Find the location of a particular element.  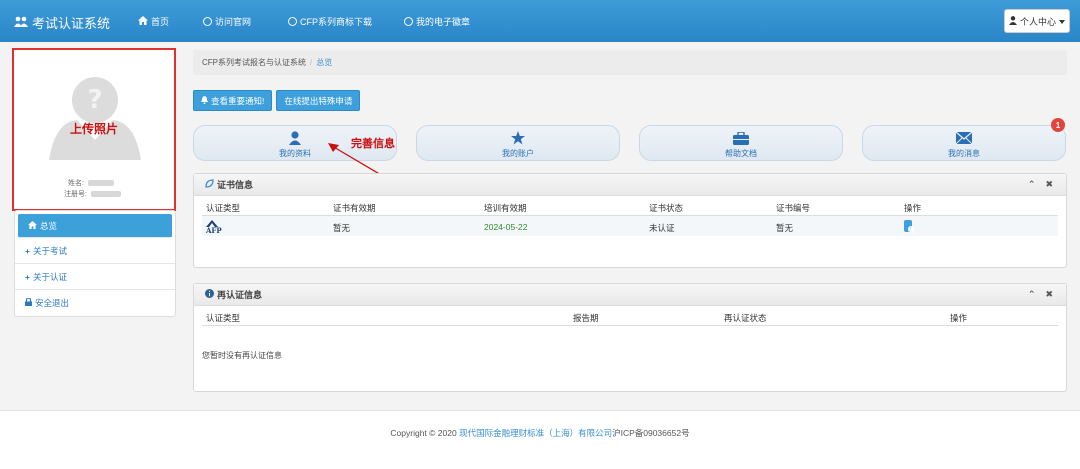

view-notice-label: 查看重要通知! is located at coordinates (238, 100).